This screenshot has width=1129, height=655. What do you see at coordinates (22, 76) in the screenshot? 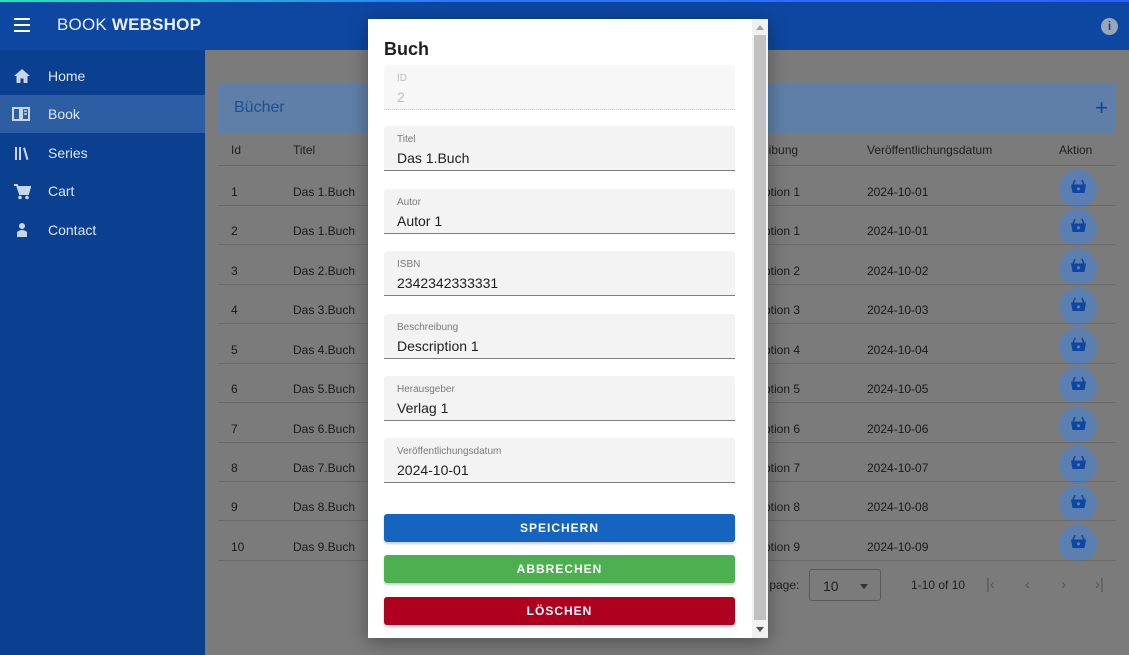
I see `home-icon` at bounding box center [22, 76].